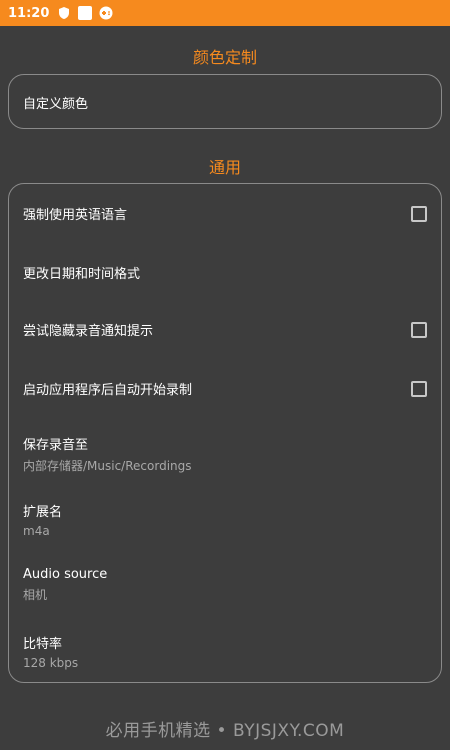  What do you see at coordinates (419, 213) in the screenshot?
I see `force-english-checkbox` at bounding box center [419, 213].